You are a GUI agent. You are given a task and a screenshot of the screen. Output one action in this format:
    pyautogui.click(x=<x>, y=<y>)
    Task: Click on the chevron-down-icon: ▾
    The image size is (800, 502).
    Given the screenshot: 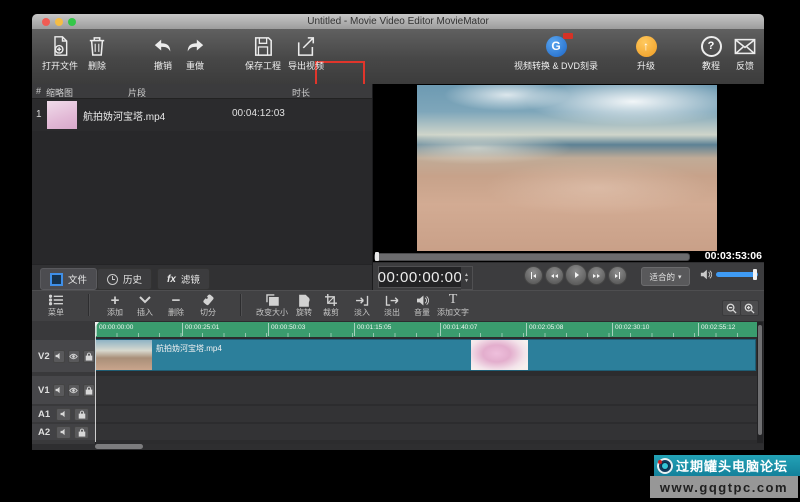 What is the action you would take?
    pyautogui.click(x=680, y=277)
    